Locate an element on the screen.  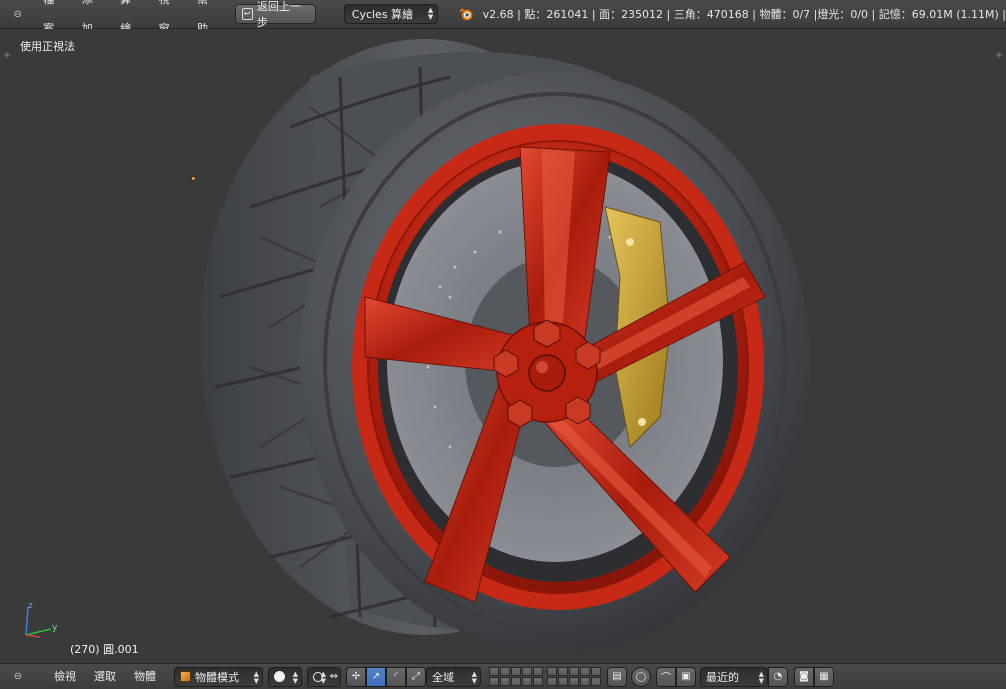
clapper-icon: ▦ is located at coordinates (824, 676).